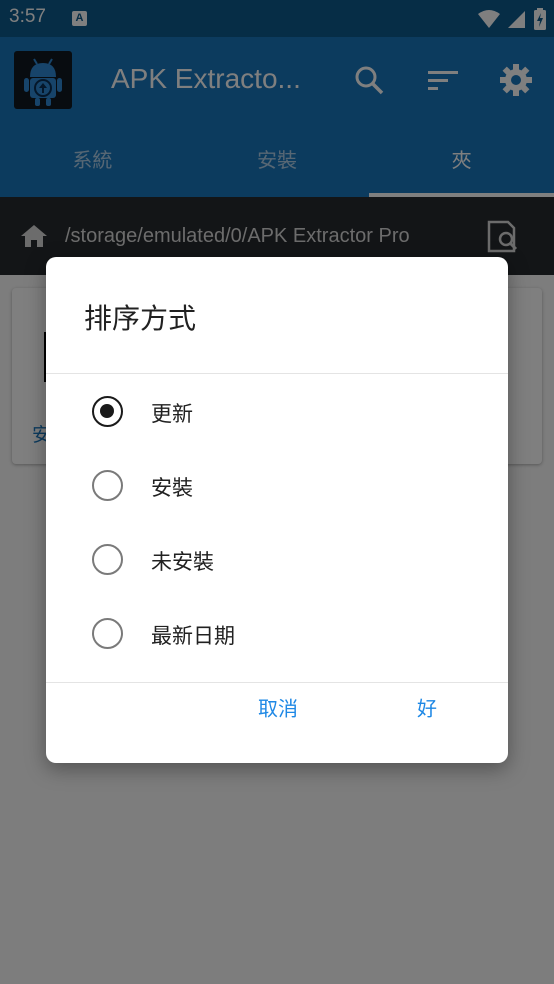 The image size is (554, 984). What do you see at coordinates (427, 707) in the screenshot?
I see `ok-button: 好` at bounding box center [427, 707].